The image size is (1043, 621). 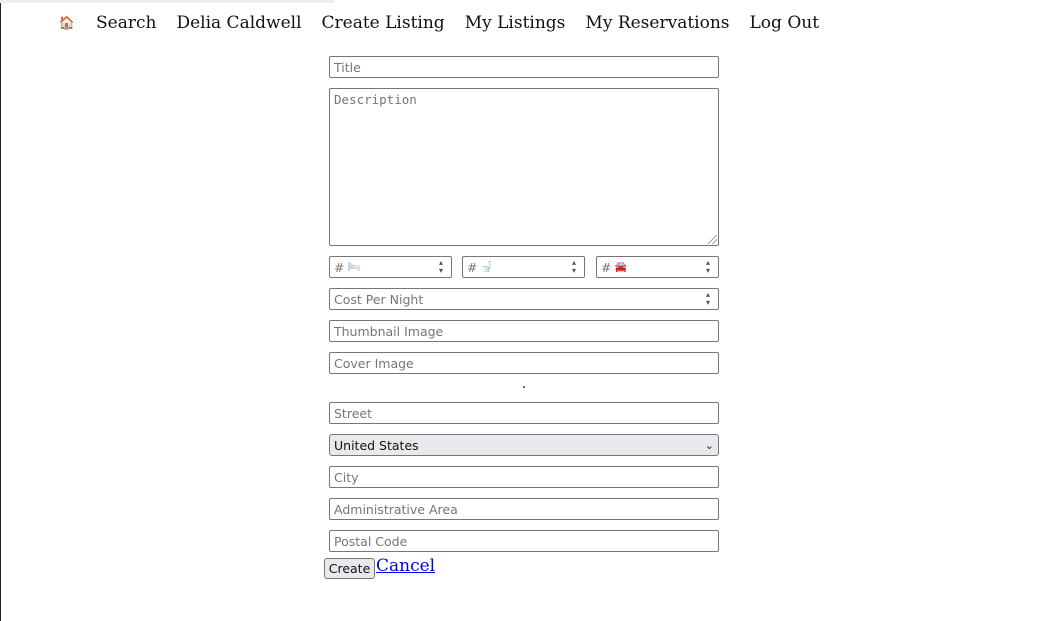 What do you see at coordinates (620, 267) in the screenshot?
I see `car-icon: 🚘` at bounding box center [620, 267].